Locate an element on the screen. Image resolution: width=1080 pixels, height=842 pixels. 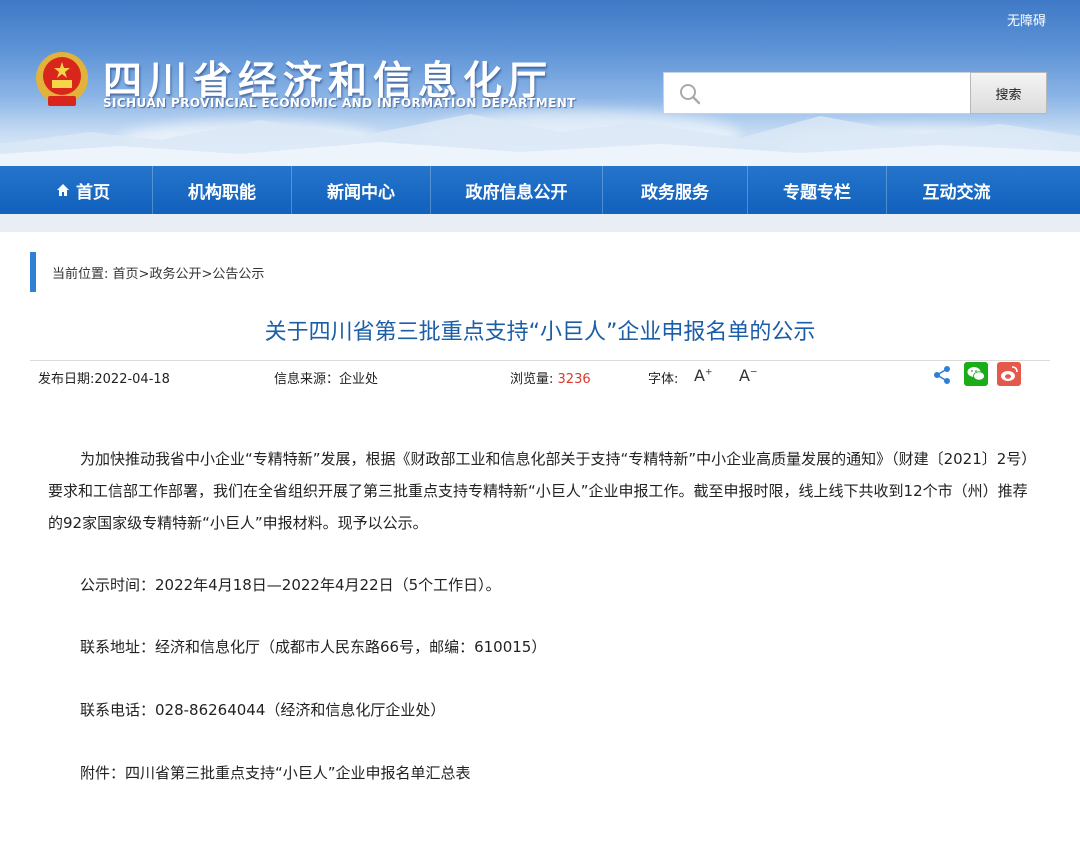
home-icon is located at coordinates (63, 190).